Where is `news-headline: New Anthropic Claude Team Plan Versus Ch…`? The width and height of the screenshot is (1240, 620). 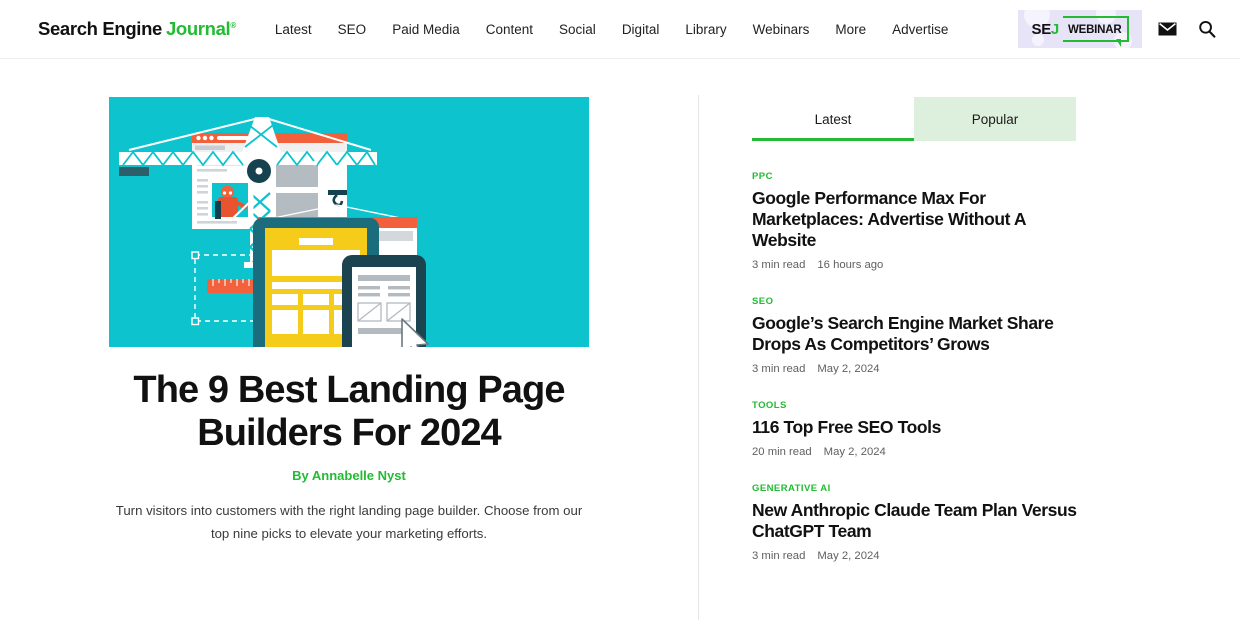 news-headline: New Anthropic Claude Team Plan Versus Ch… is located at coordinates (922, 521).